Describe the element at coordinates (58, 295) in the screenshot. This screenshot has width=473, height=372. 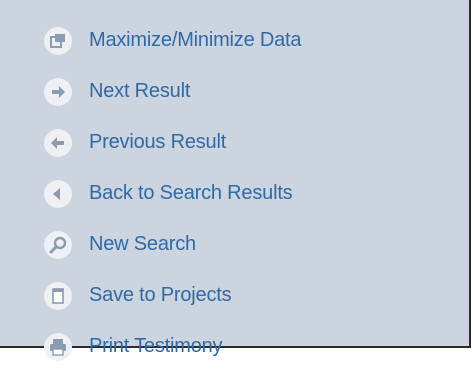
I see `save-page-icon` at that location.